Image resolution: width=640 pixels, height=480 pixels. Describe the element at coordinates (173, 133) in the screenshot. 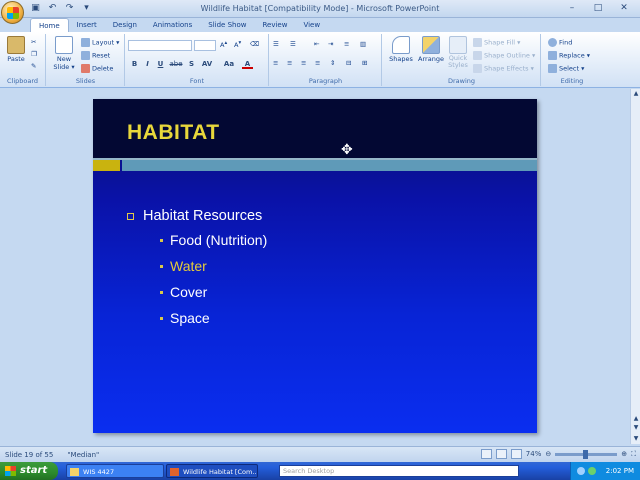

I see `slide-title: HABITAT` at that location.